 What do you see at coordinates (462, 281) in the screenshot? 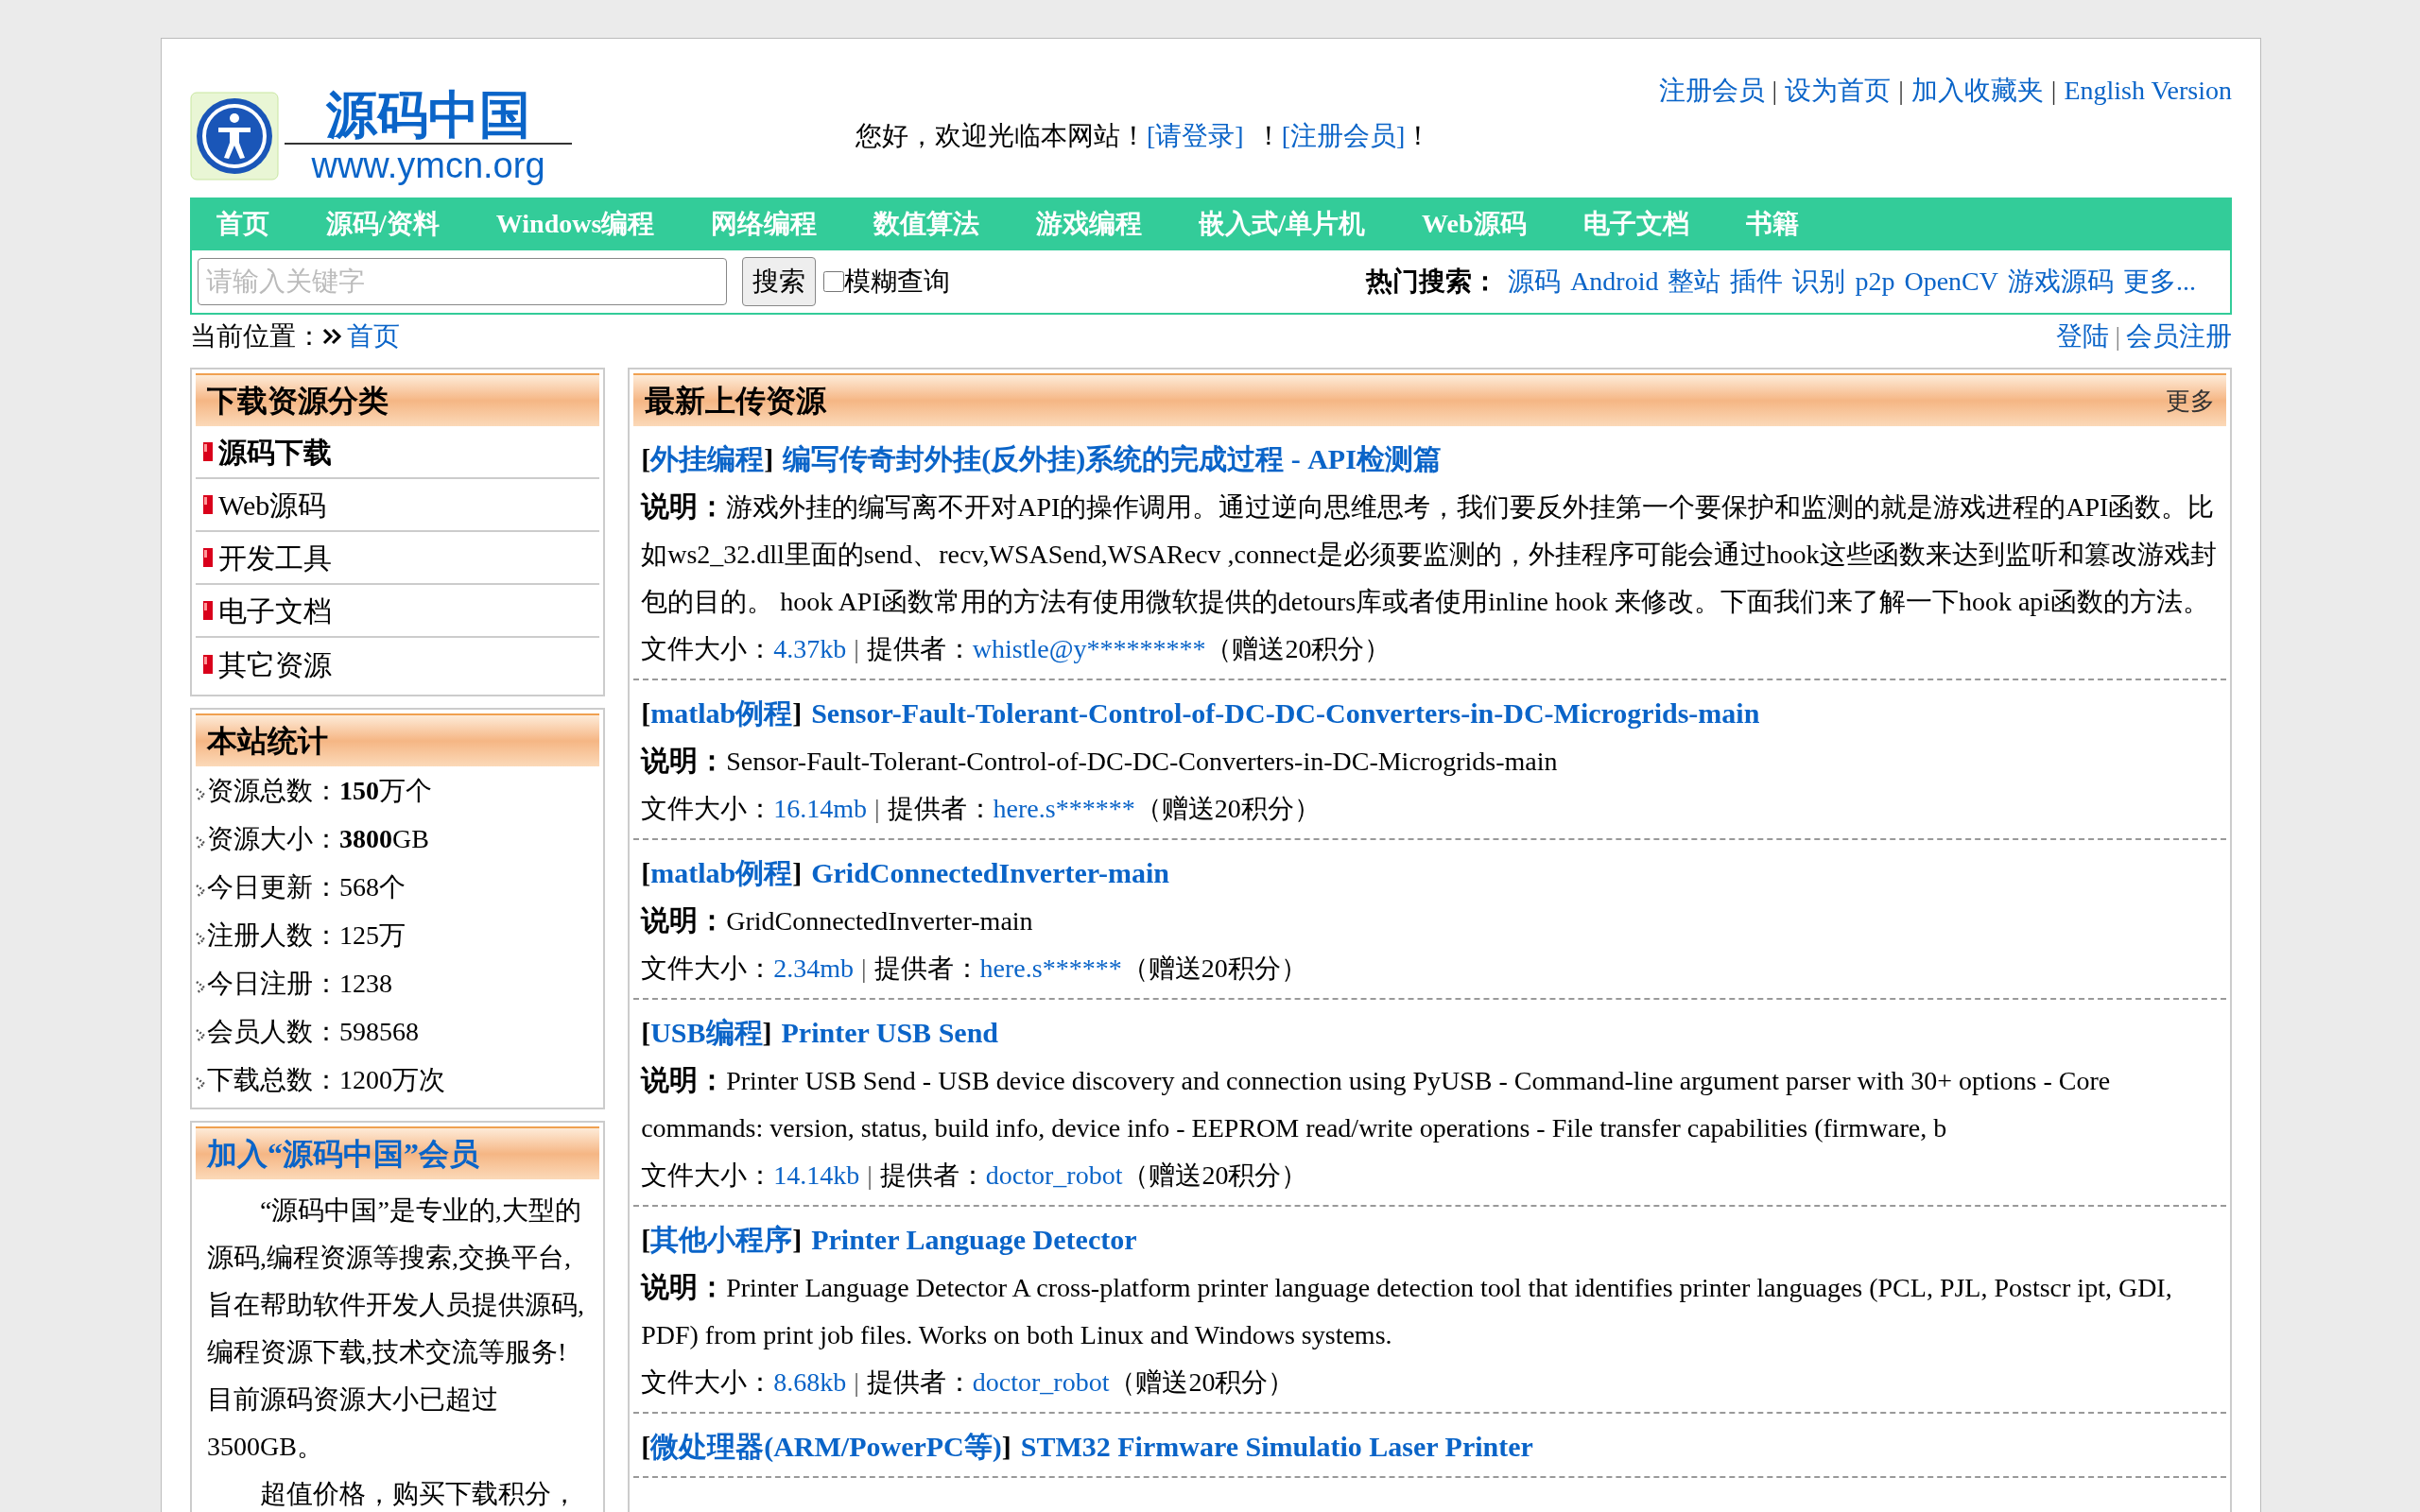
I see `search-field: 请输入关键字` at bounding box center [462, 281].